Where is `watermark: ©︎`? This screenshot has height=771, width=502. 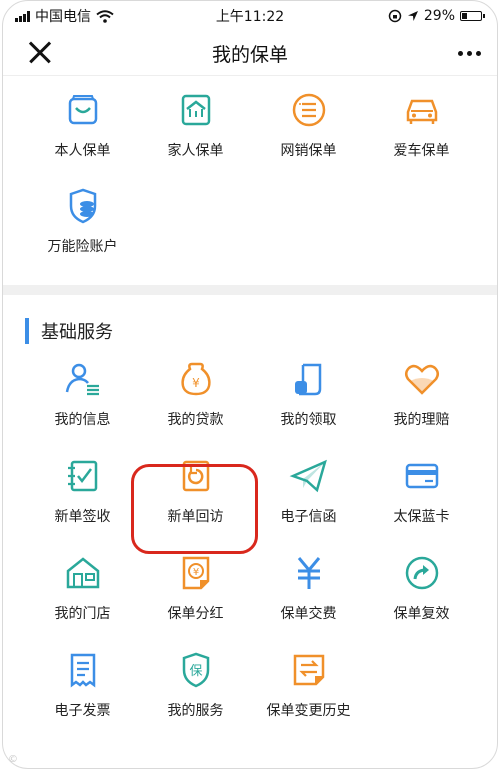
watermark: ©︎ is located at coordinates (13, 759).